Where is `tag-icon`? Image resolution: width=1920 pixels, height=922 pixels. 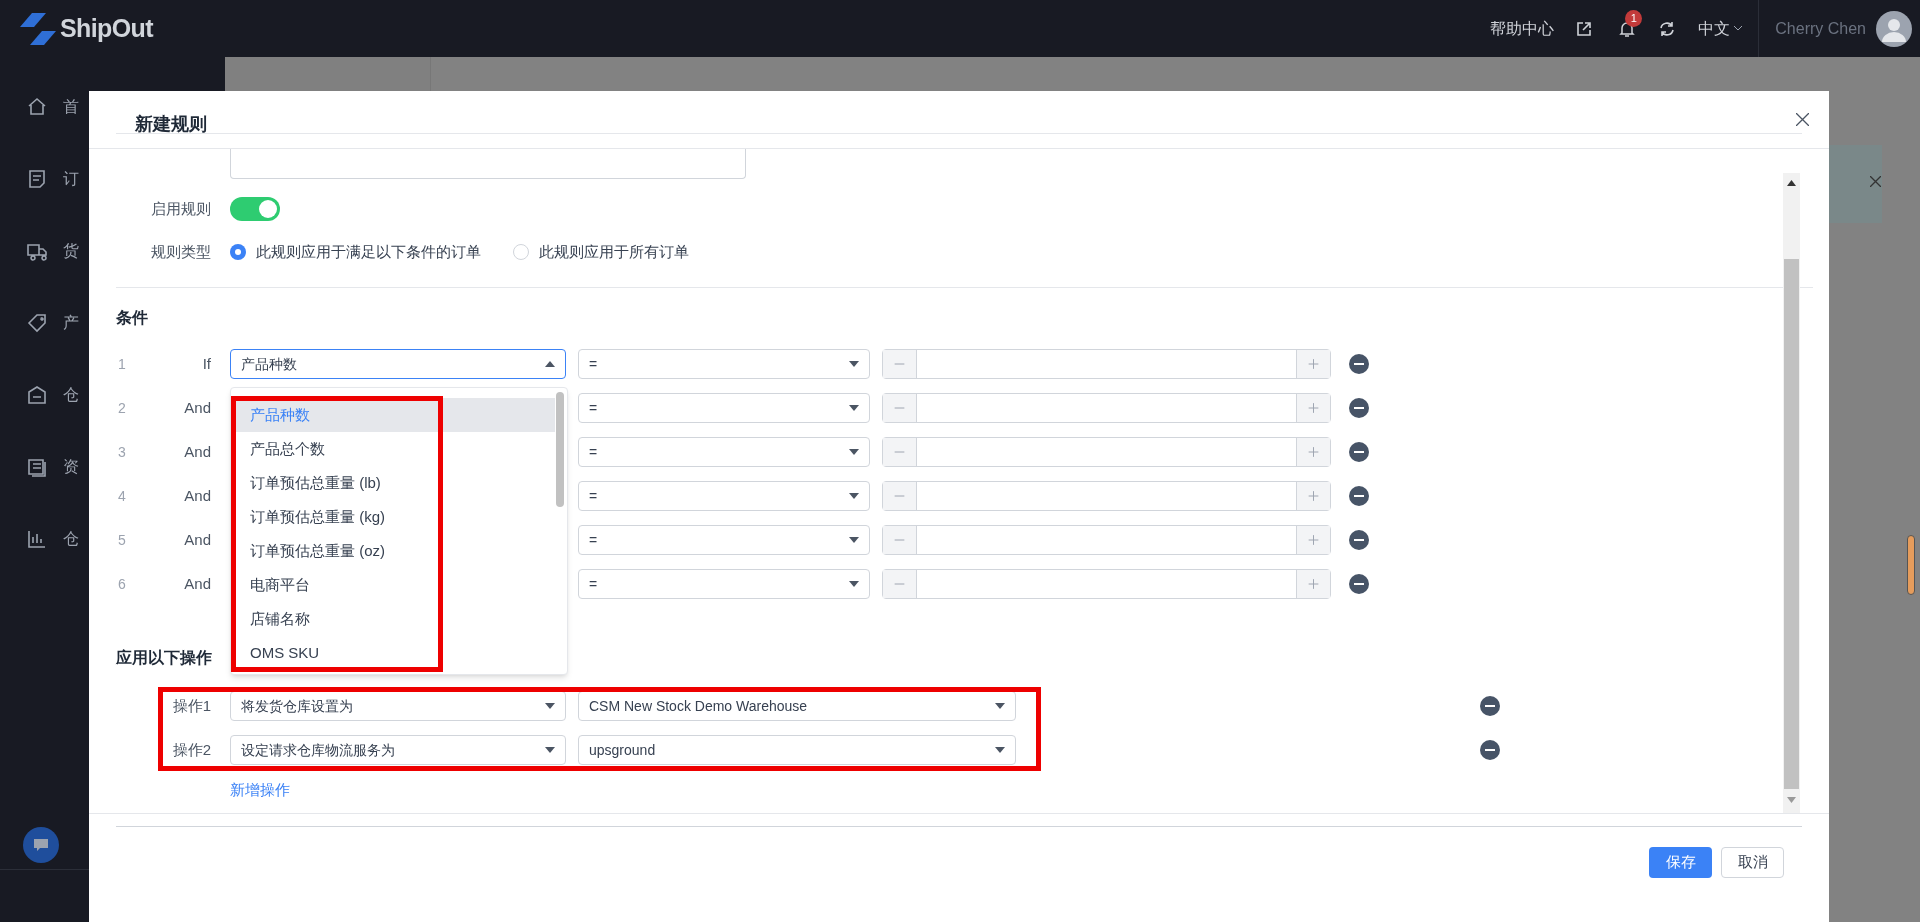
tag-icon is located at coordinates (37, 323).